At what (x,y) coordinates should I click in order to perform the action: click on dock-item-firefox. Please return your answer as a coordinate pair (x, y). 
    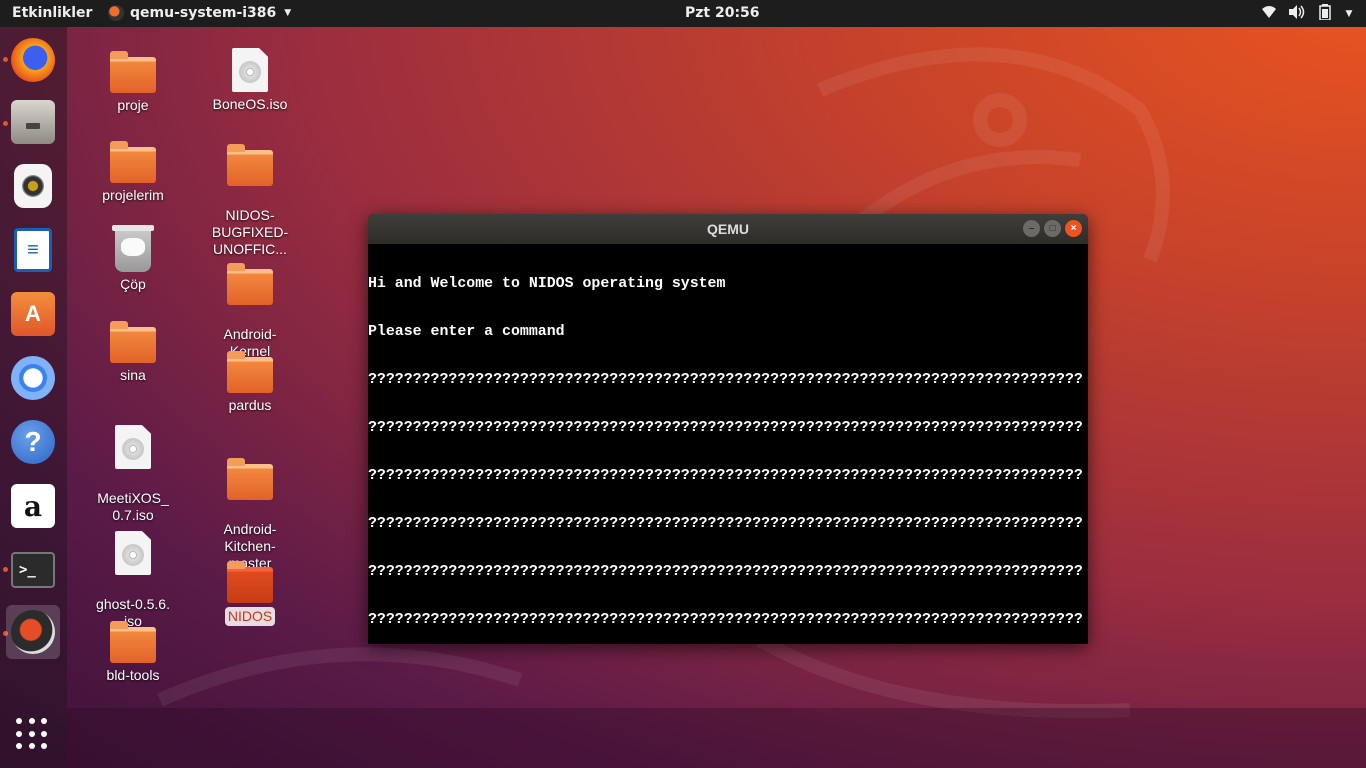
    Looking at the image, I should click on (33, 60).